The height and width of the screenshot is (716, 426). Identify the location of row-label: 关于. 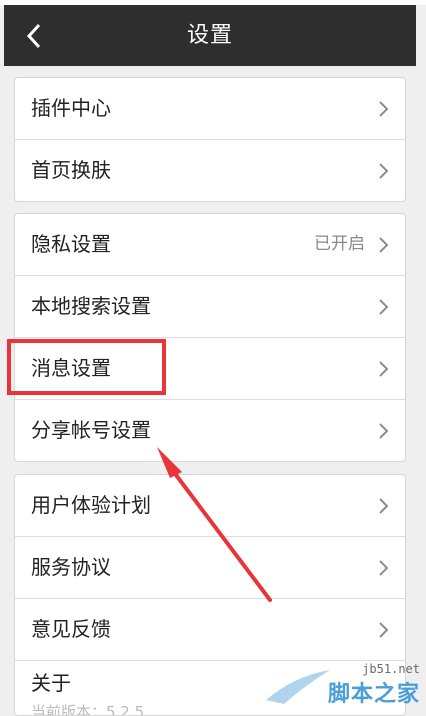
(51, 683).